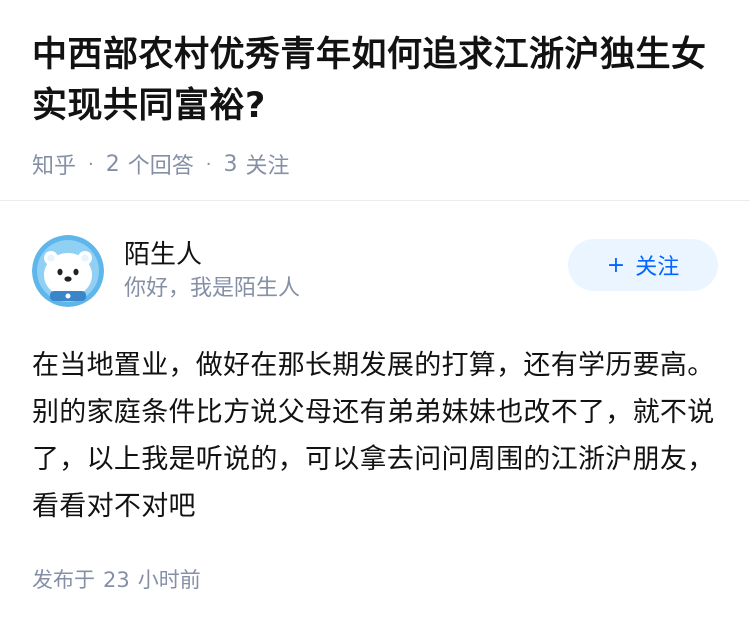  Describe the element at coordinates (112, 164) in the screenshot. I see `answer-count: 2` at that location.